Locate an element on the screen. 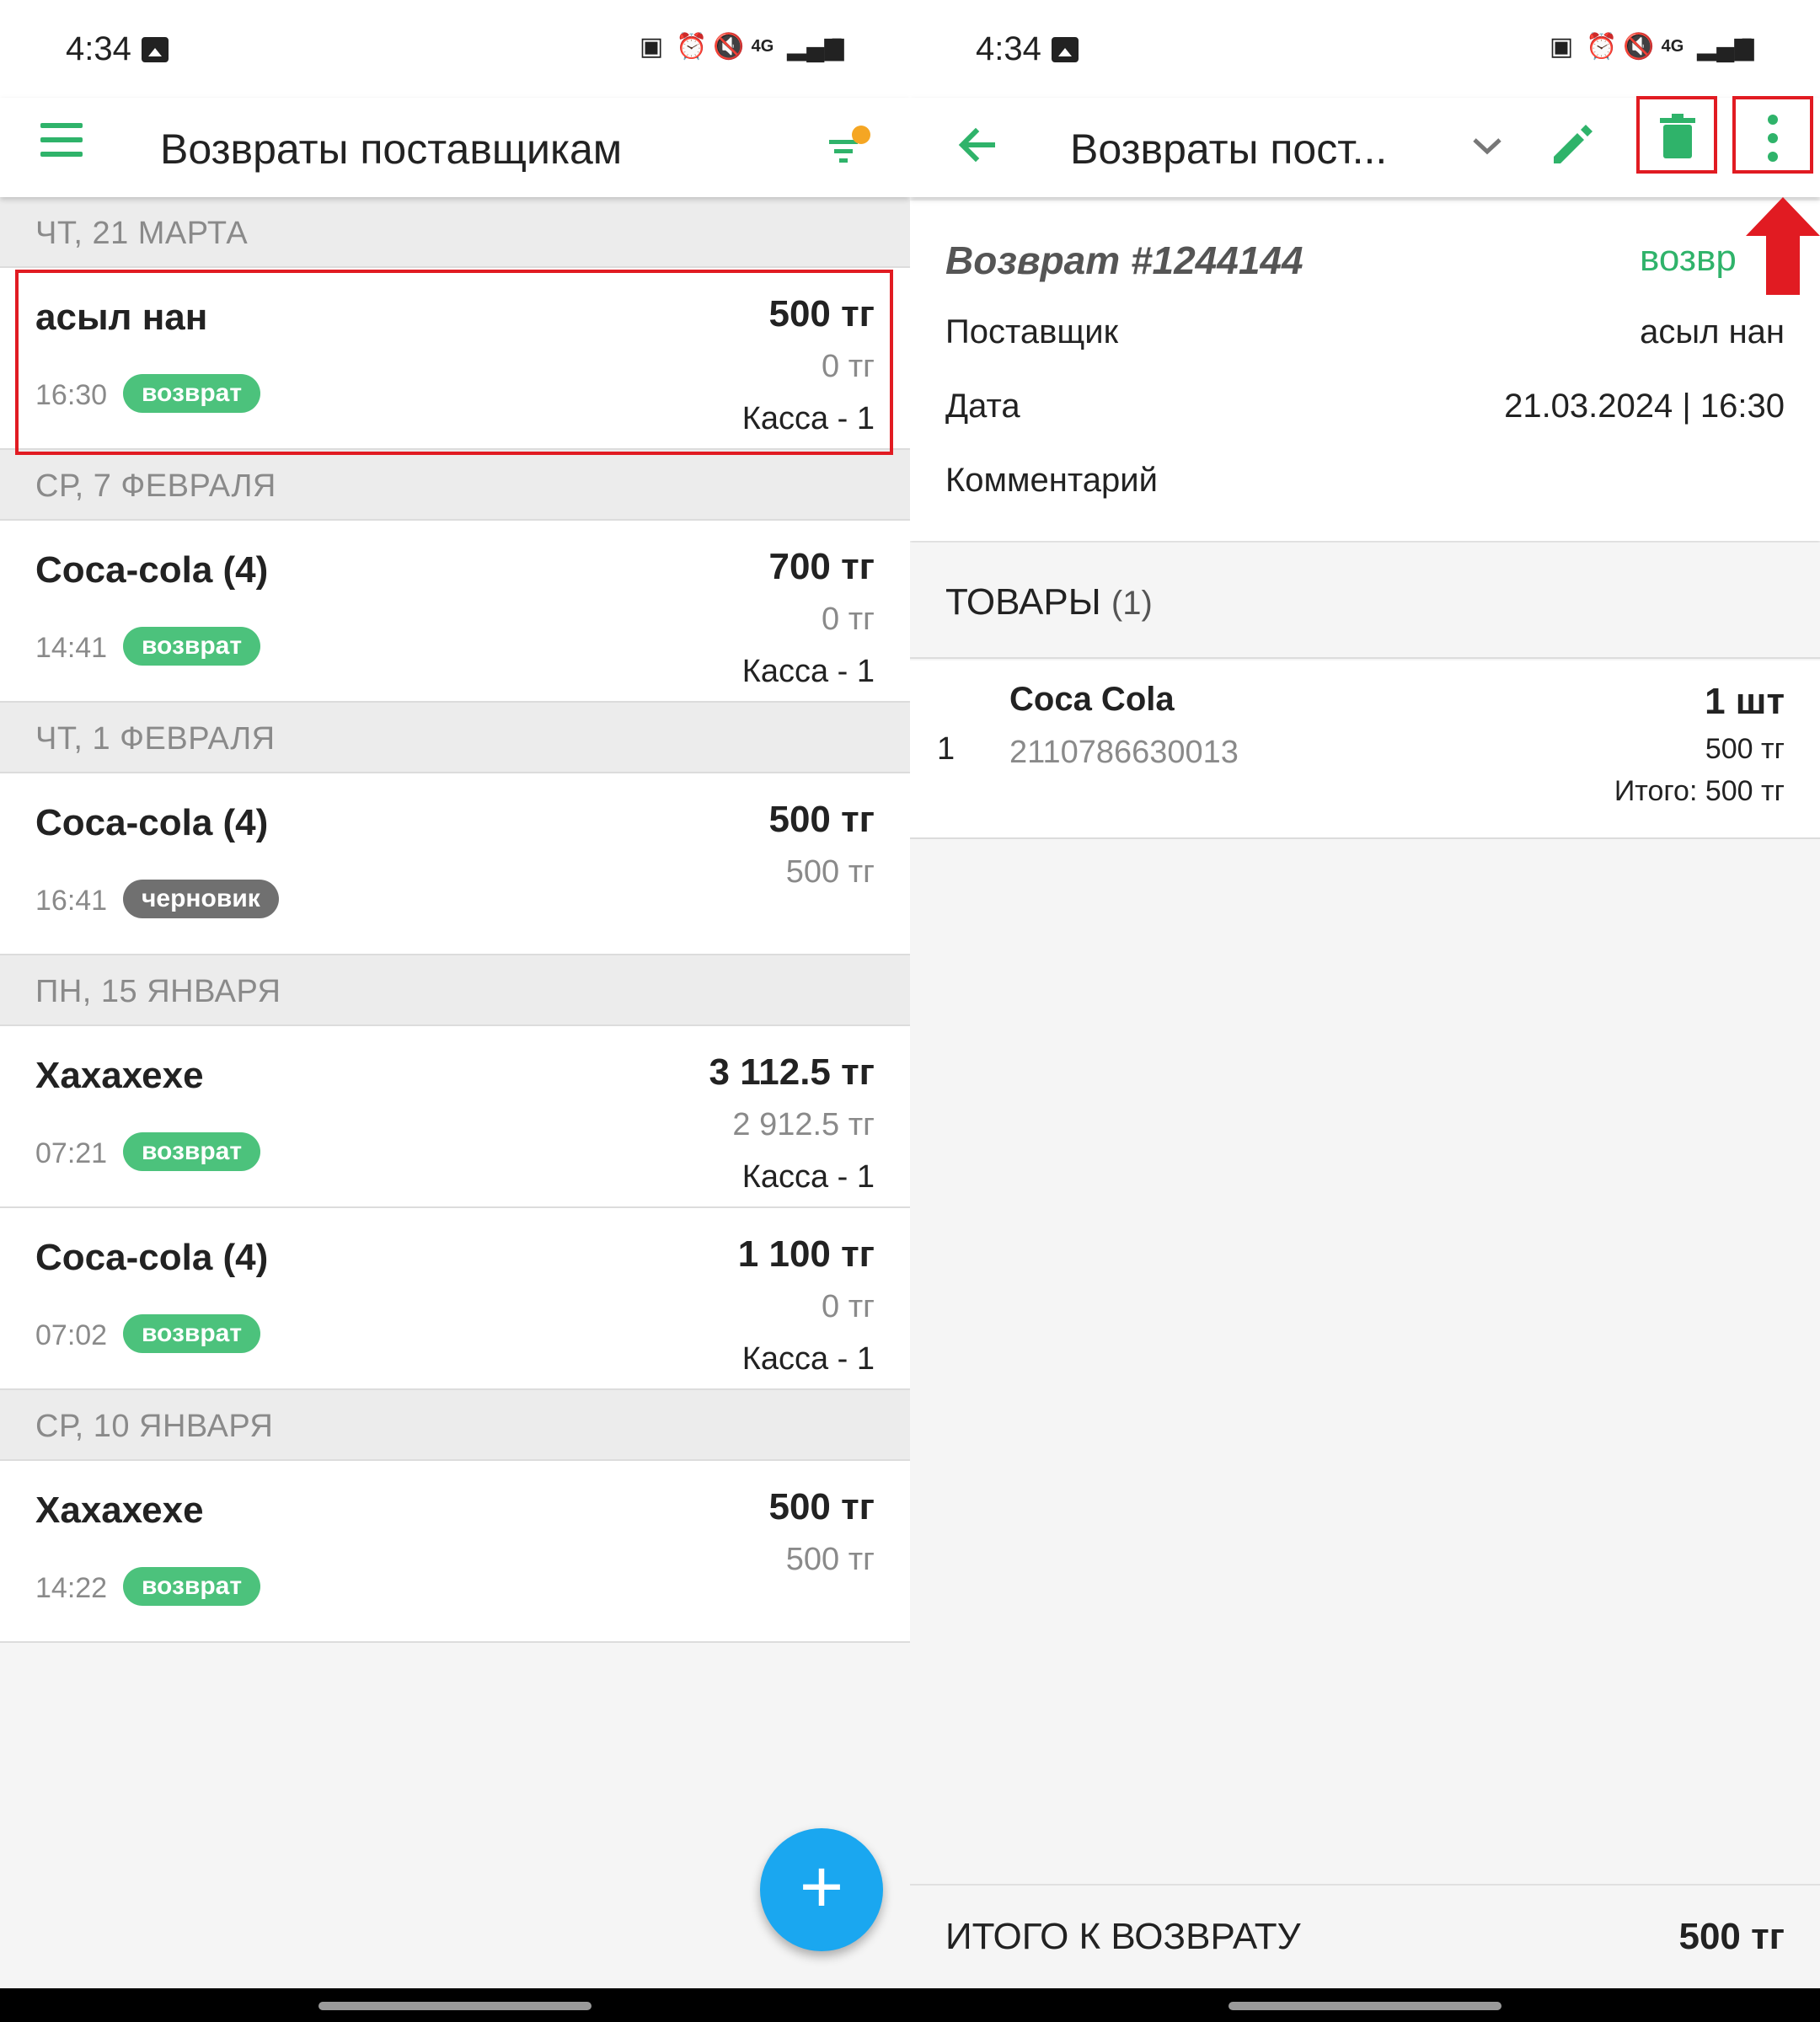 The image size is (1820, 2022). goods-price: 500 тг is located at coordinates (1745, 749).